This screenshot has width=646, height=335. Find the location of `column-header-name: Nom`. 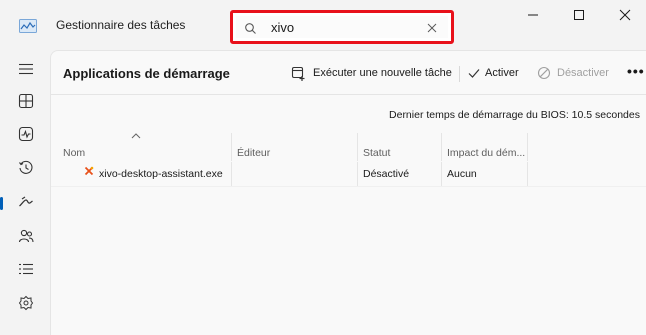

column-header-name: Nom is located at coordinates (74, 153).